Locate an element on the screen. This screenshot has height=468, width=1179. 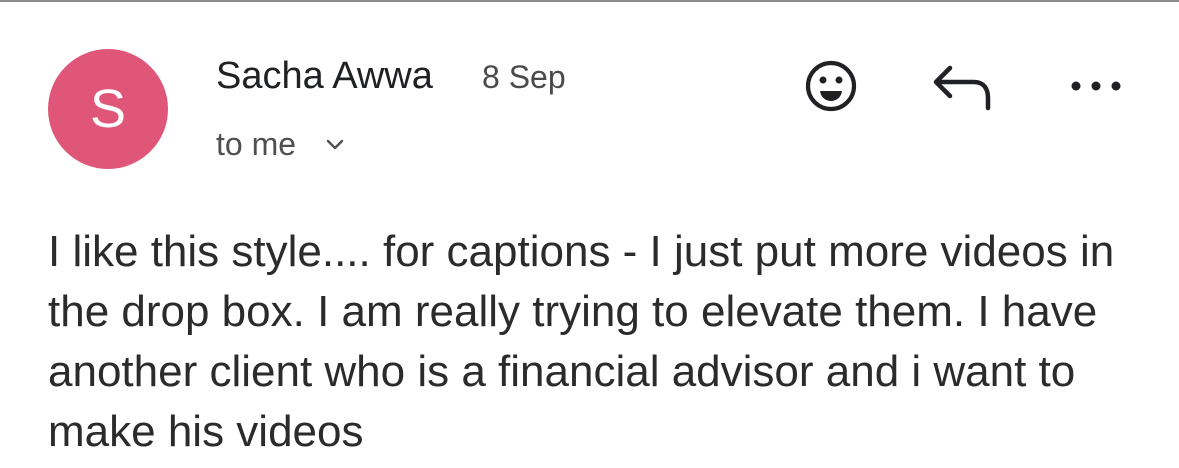
sender-name: Sacha Awwa is located at coordinates (324, 76).